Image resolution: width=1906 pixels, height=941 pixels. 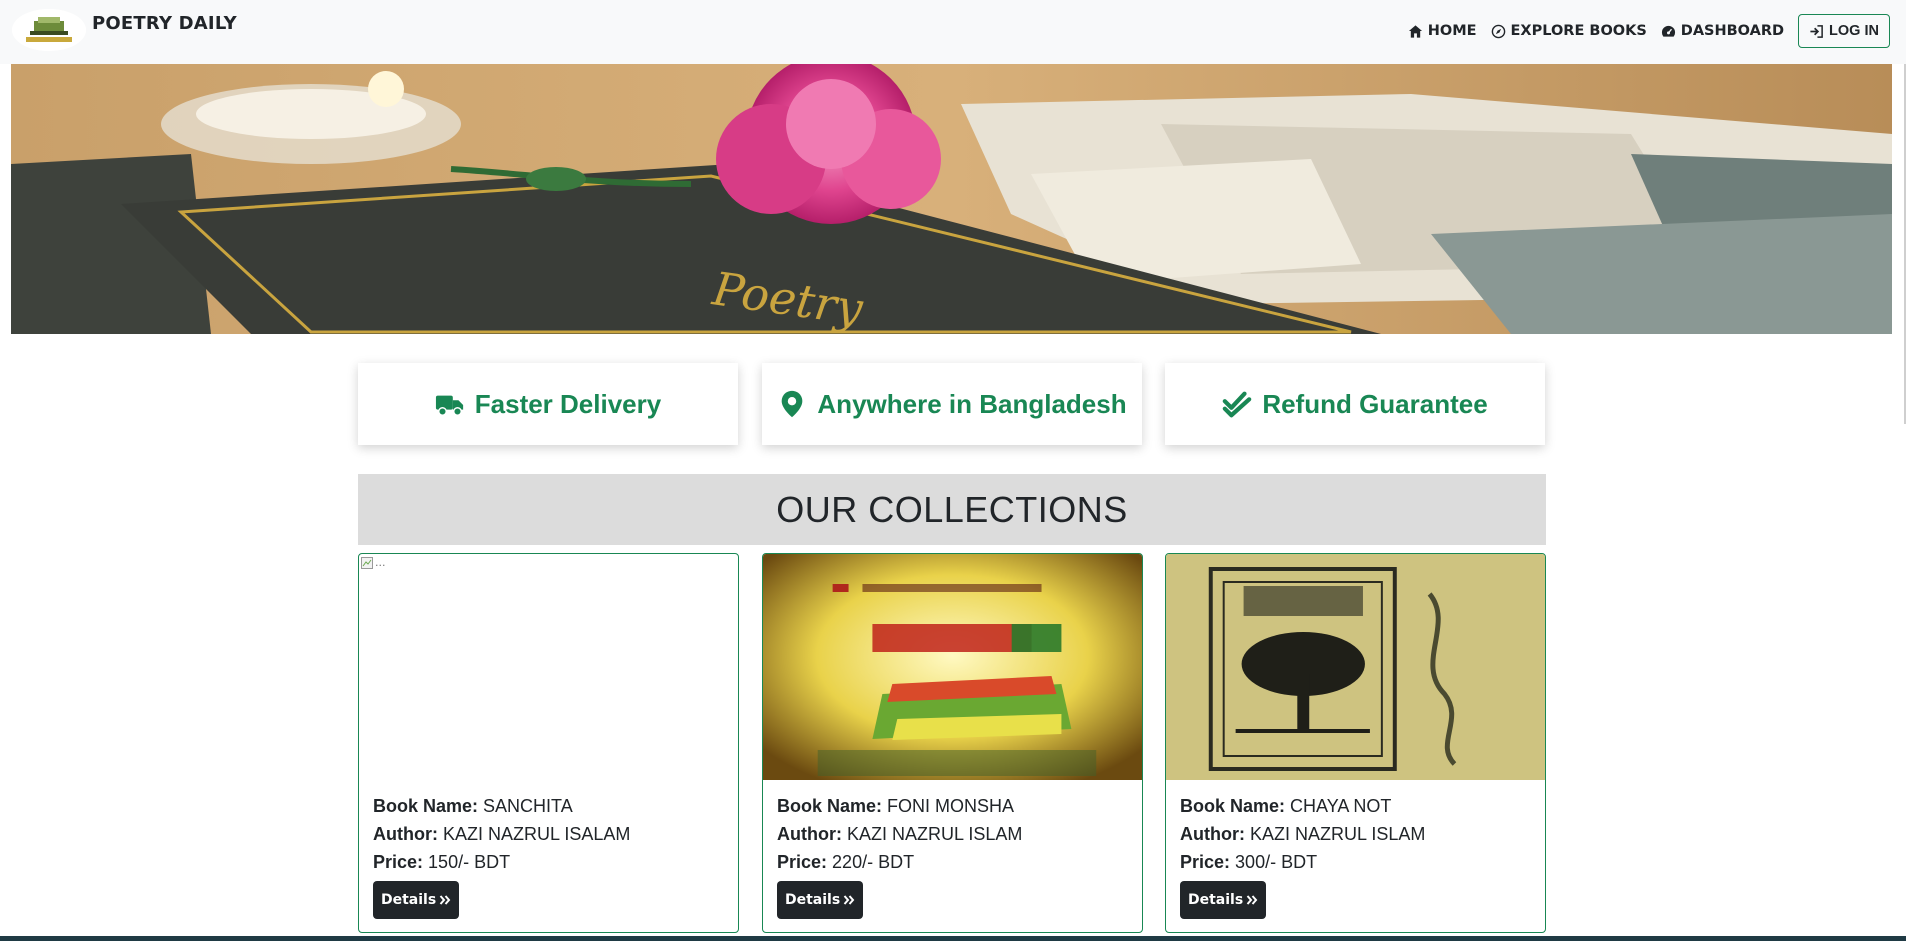 What do you see at coordinates (972, 403) in the screenshot?
I see `feature-coverage-label: Anywhere in Bangladesh` at bounding box center [972, 403].